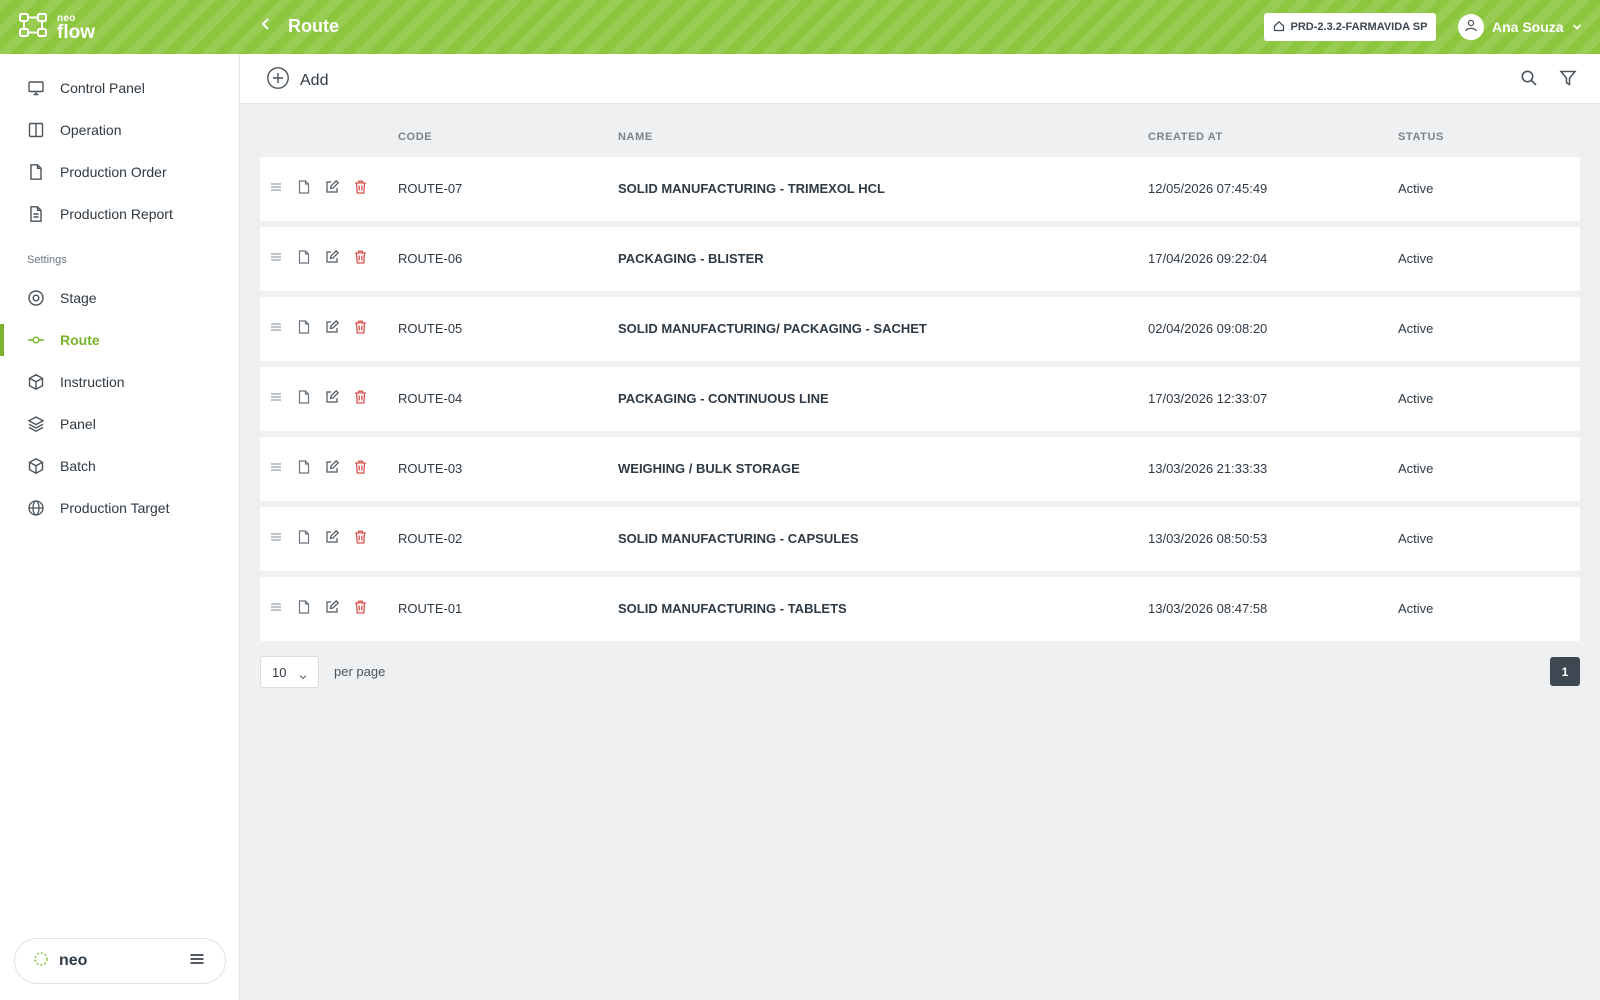 This screenshot has height=1000, width=1600. Describe the element at coordinates (56, 27) in the screenshot. I see `app-logo: neo flow` at that location.